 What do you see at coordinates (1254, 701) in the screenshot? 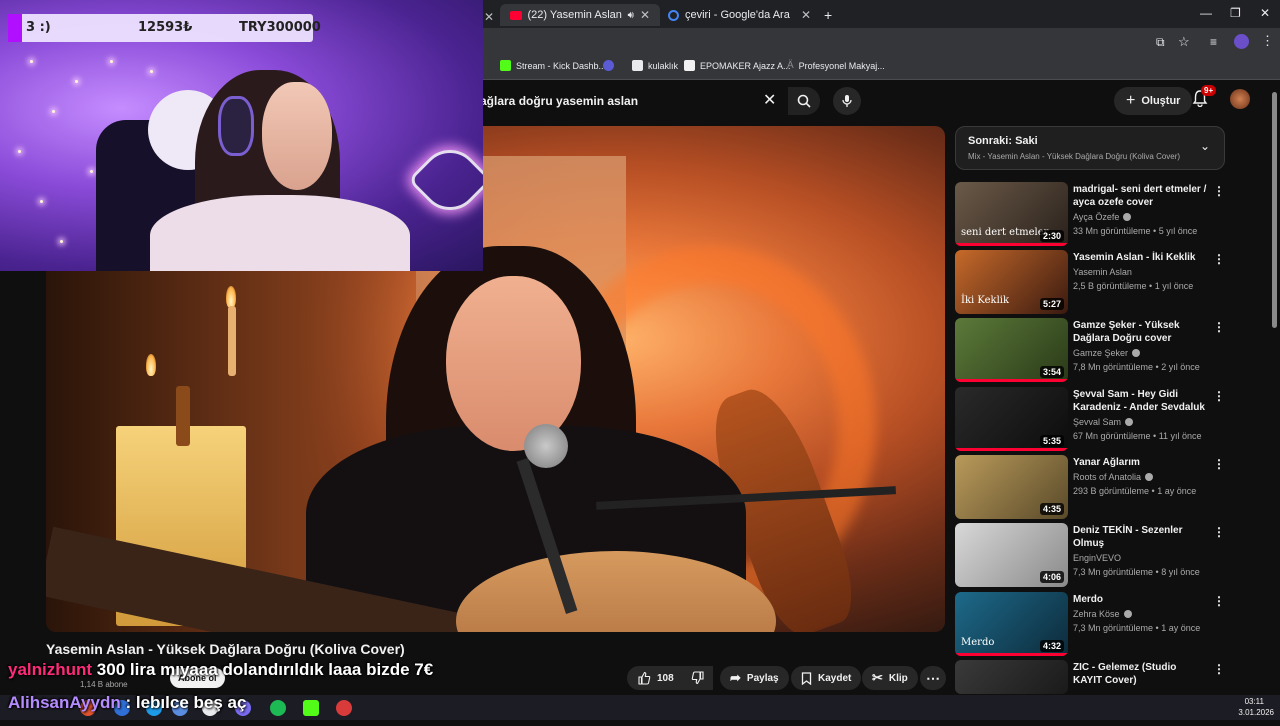
I see `taskbar-time: 03:11` at bounding box center [1254, 701].